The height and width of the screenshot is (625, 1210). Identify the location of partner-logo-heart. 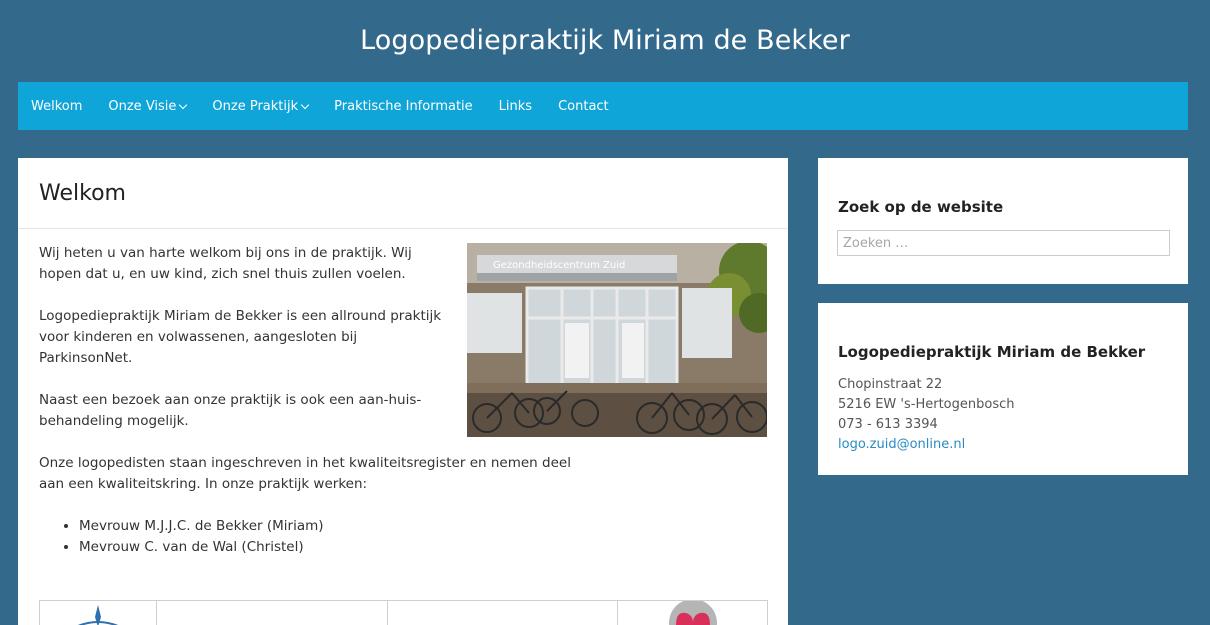
(692, 613).